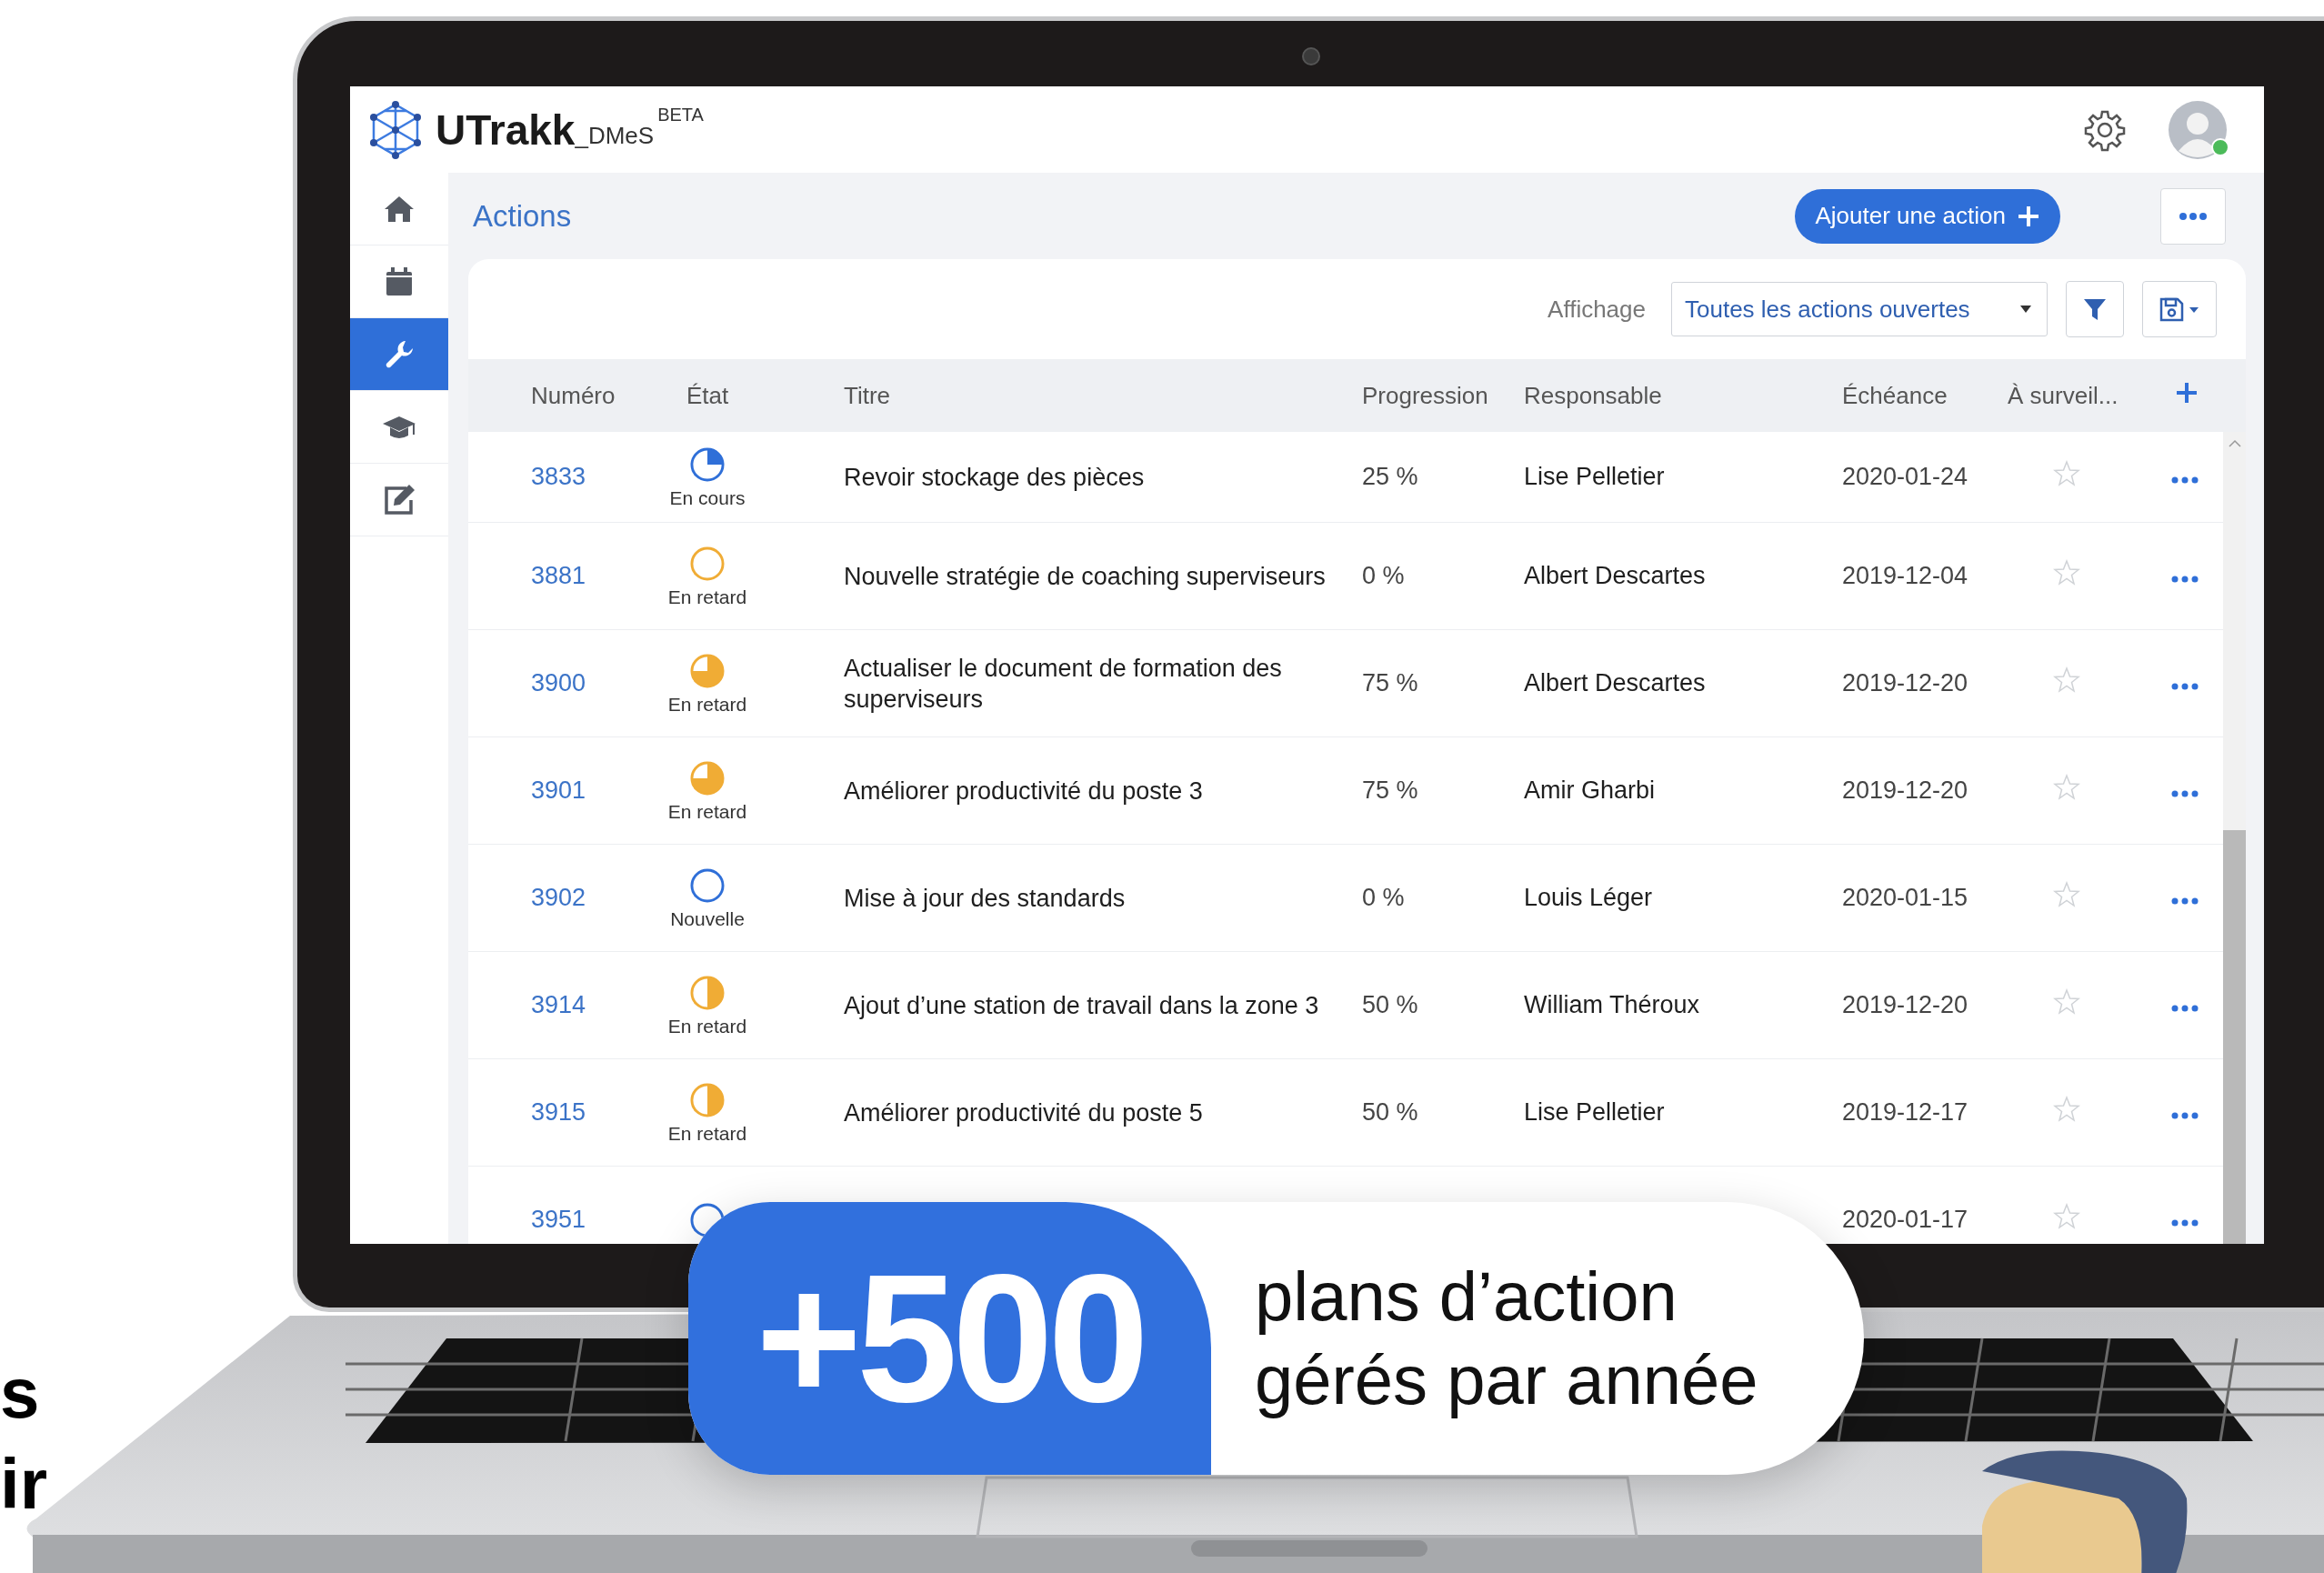 The image size is (2324, 1573). I want to click on more-icon, so click(2194, 216).